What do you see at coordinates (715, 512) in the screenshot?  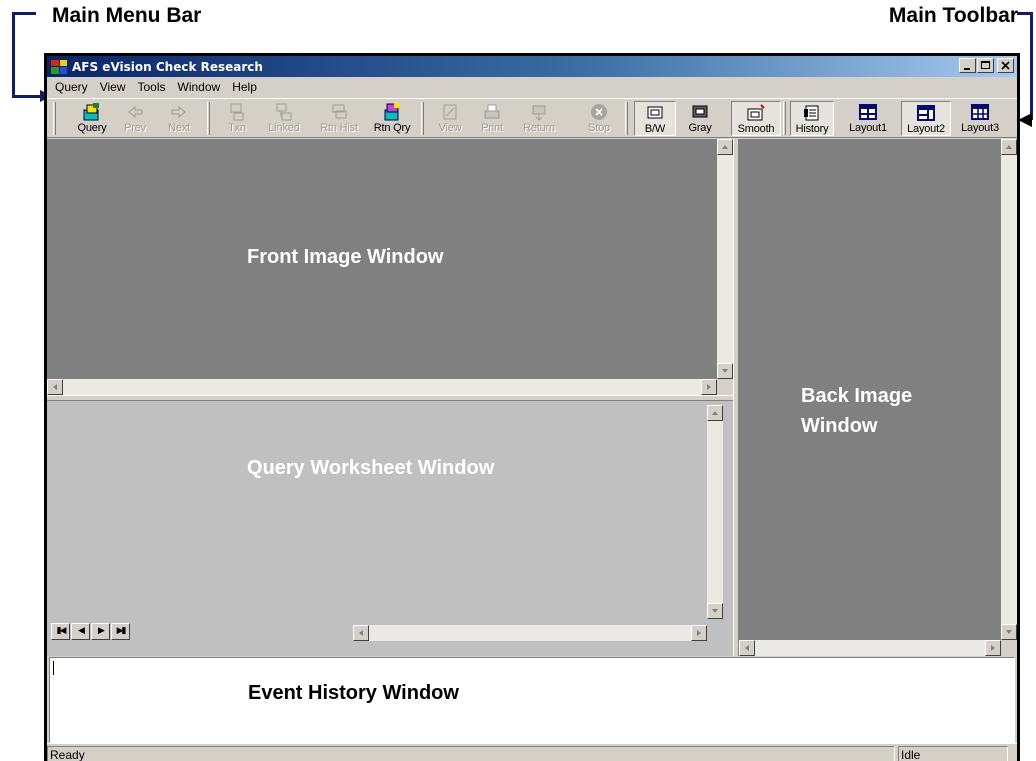 I see `query-worksheet-vertical-scrollbar` at bounding box center [715, 512].